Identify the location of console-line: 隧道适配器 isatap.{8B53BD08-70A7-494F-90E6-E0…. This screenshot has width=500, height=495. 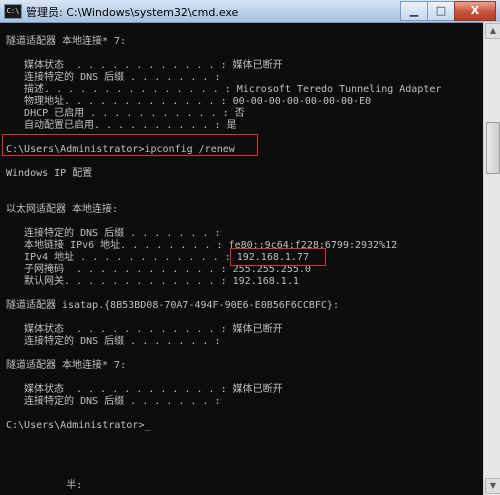
(172, 305).